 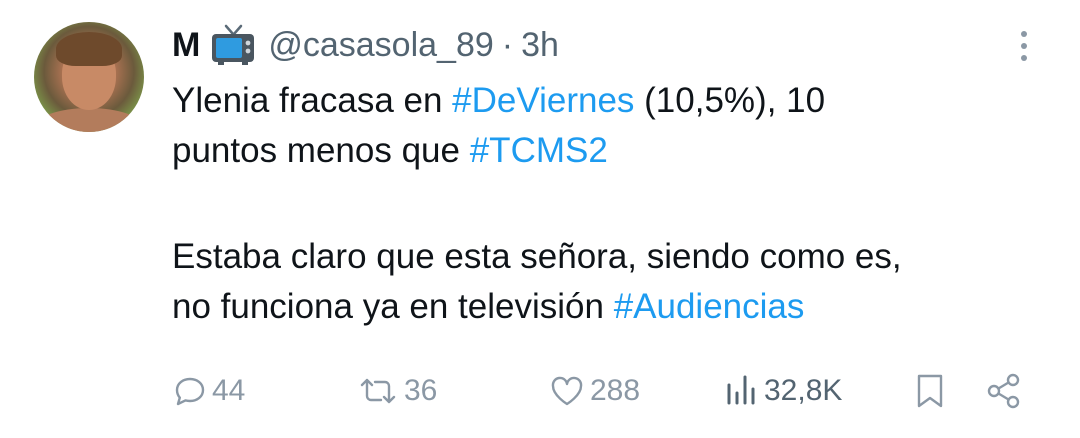 What do you see at coordinates (803, 390) in the screenshot?
I see `views-count: 32,8K` at bounding box center [803, 390].